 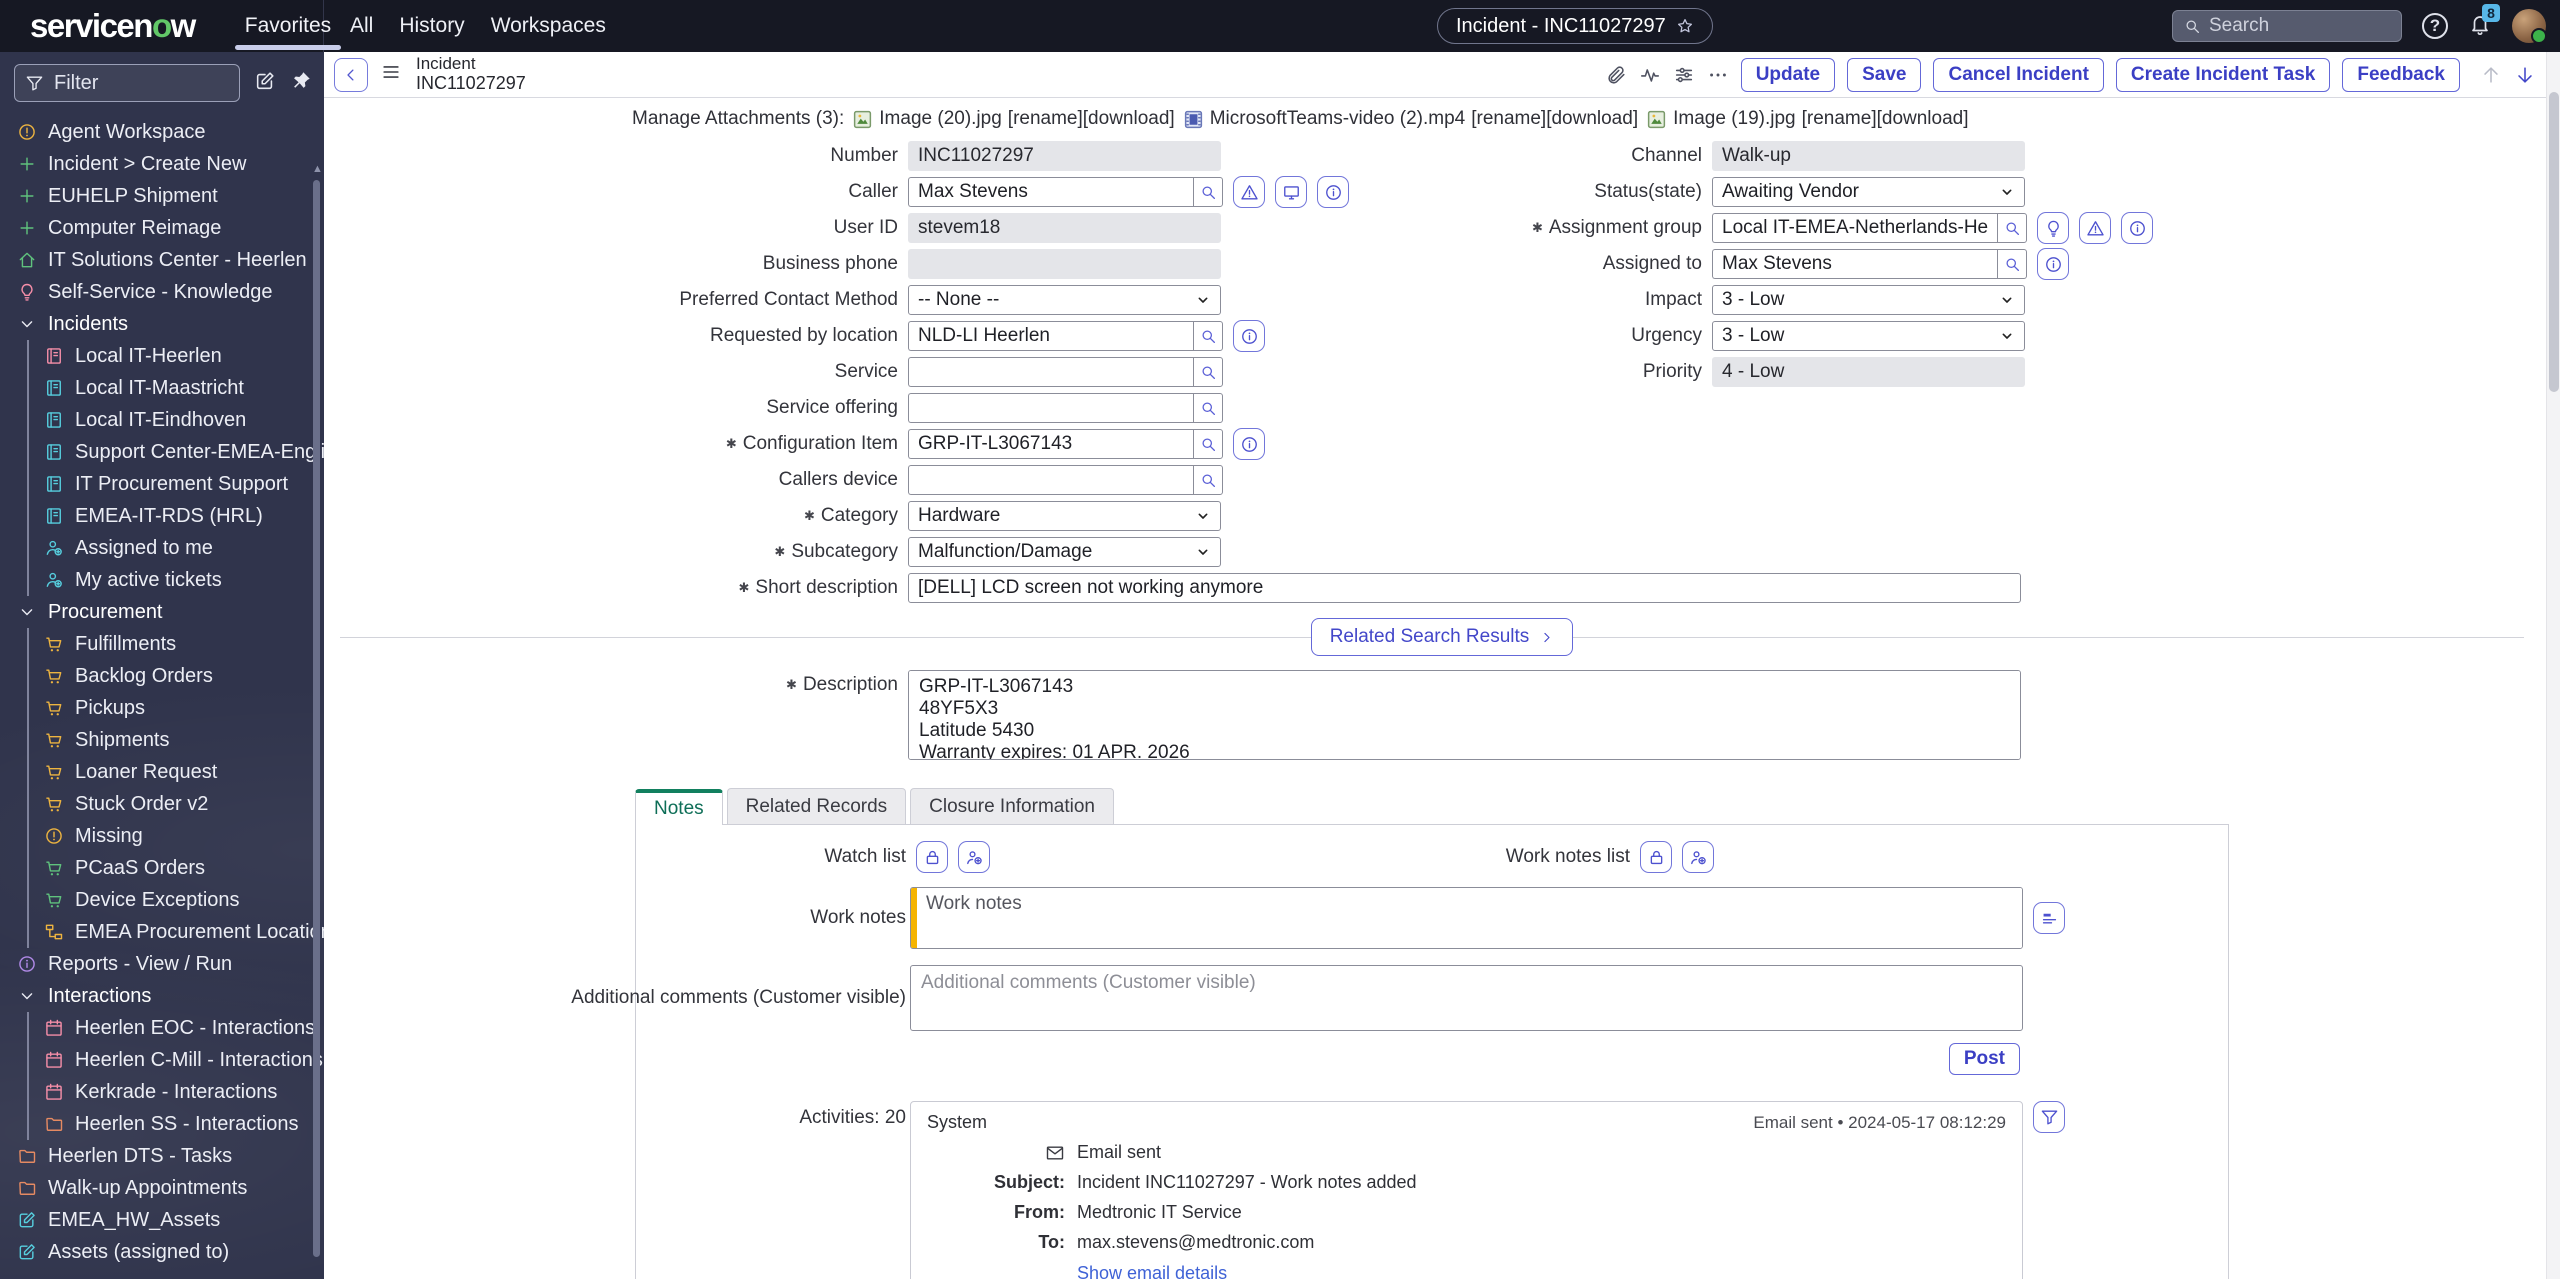 I want to click on caller-input, so click(x=1050, y=192).